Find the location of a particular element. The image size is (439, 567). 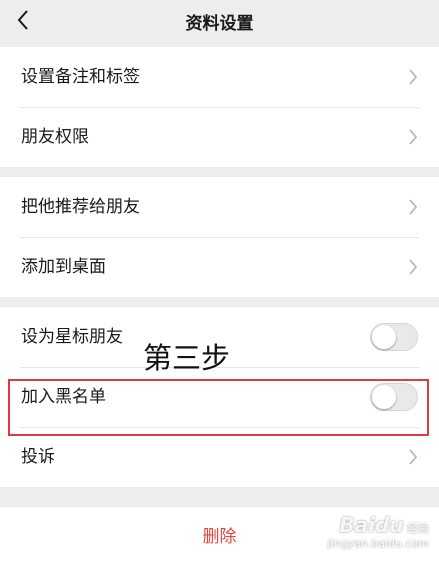

star-friend-toggle is located at coordinates (394, 337).